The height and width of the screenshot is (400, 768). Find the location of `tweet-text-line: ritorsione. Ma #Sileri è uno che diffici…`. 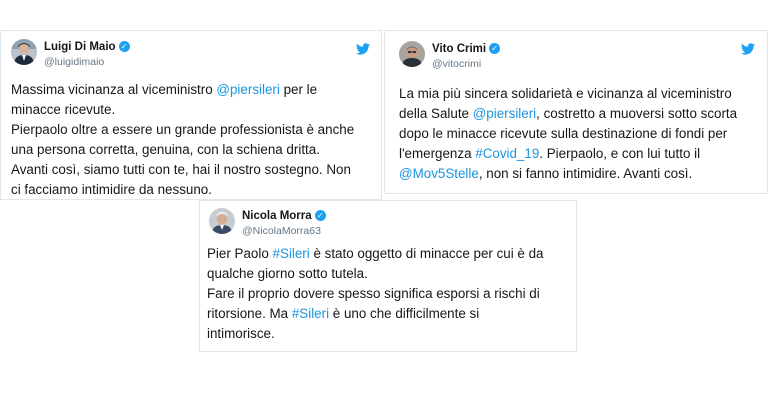

tweet-text-line: ritorsione. Ma #Sileri è uno che diffici… is located at coordinates (390, 314).